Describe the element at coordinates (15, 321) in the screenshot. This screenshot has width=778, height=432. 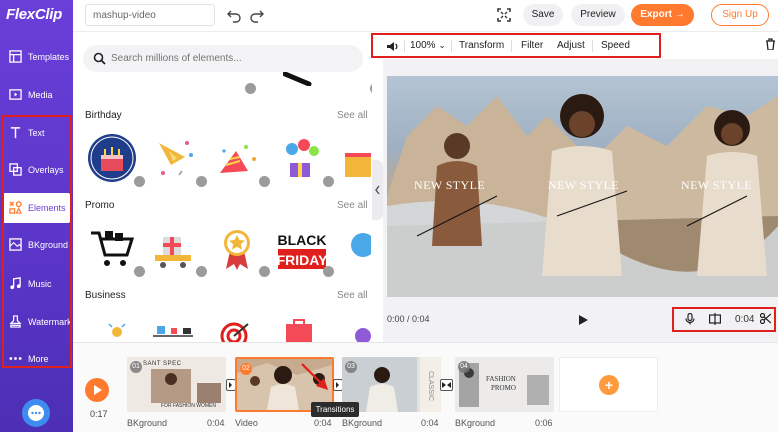
I see `watermark-stamp-icon` at that location.